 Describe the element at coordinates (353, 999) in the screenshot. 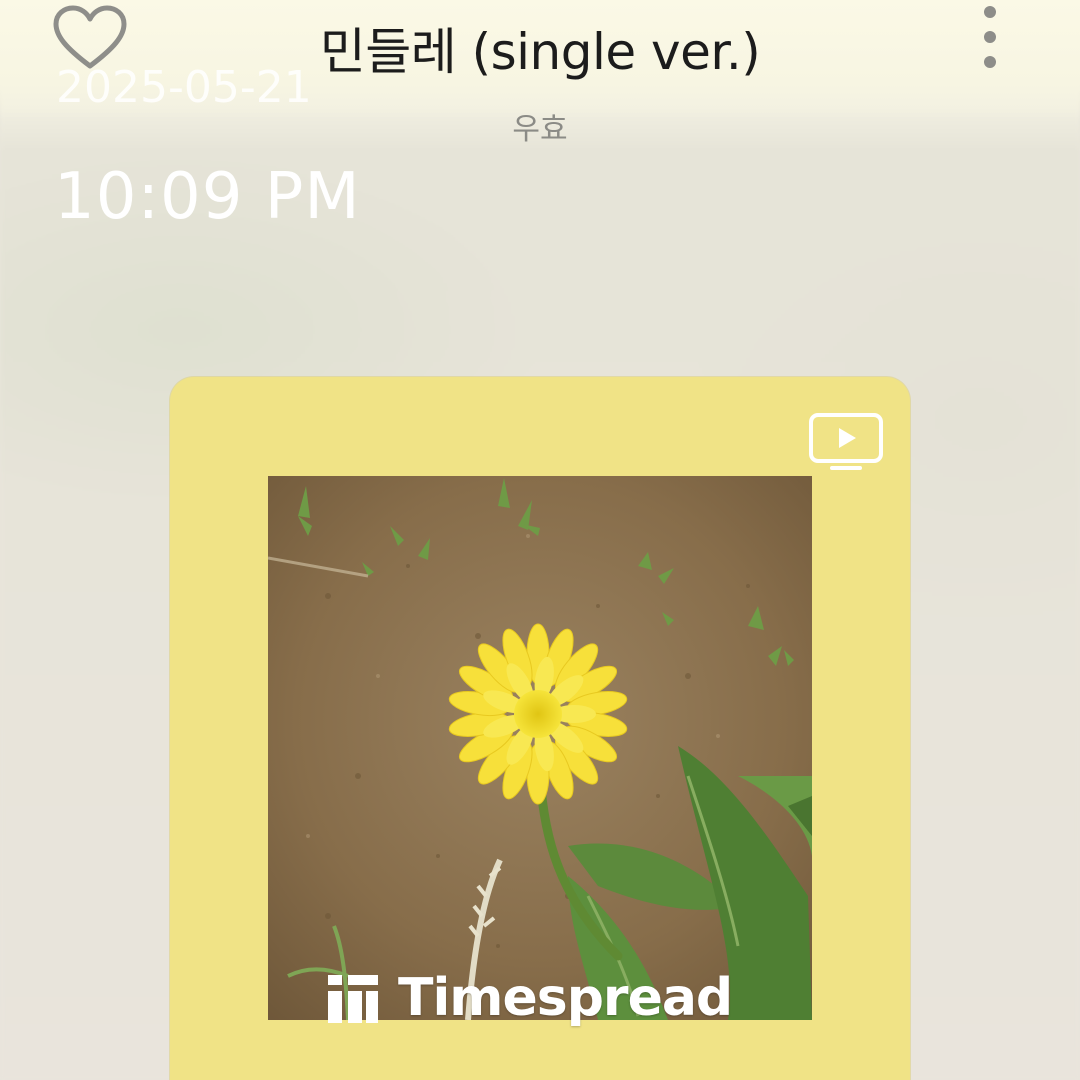

I see `timespread-logo-icon` at that location.